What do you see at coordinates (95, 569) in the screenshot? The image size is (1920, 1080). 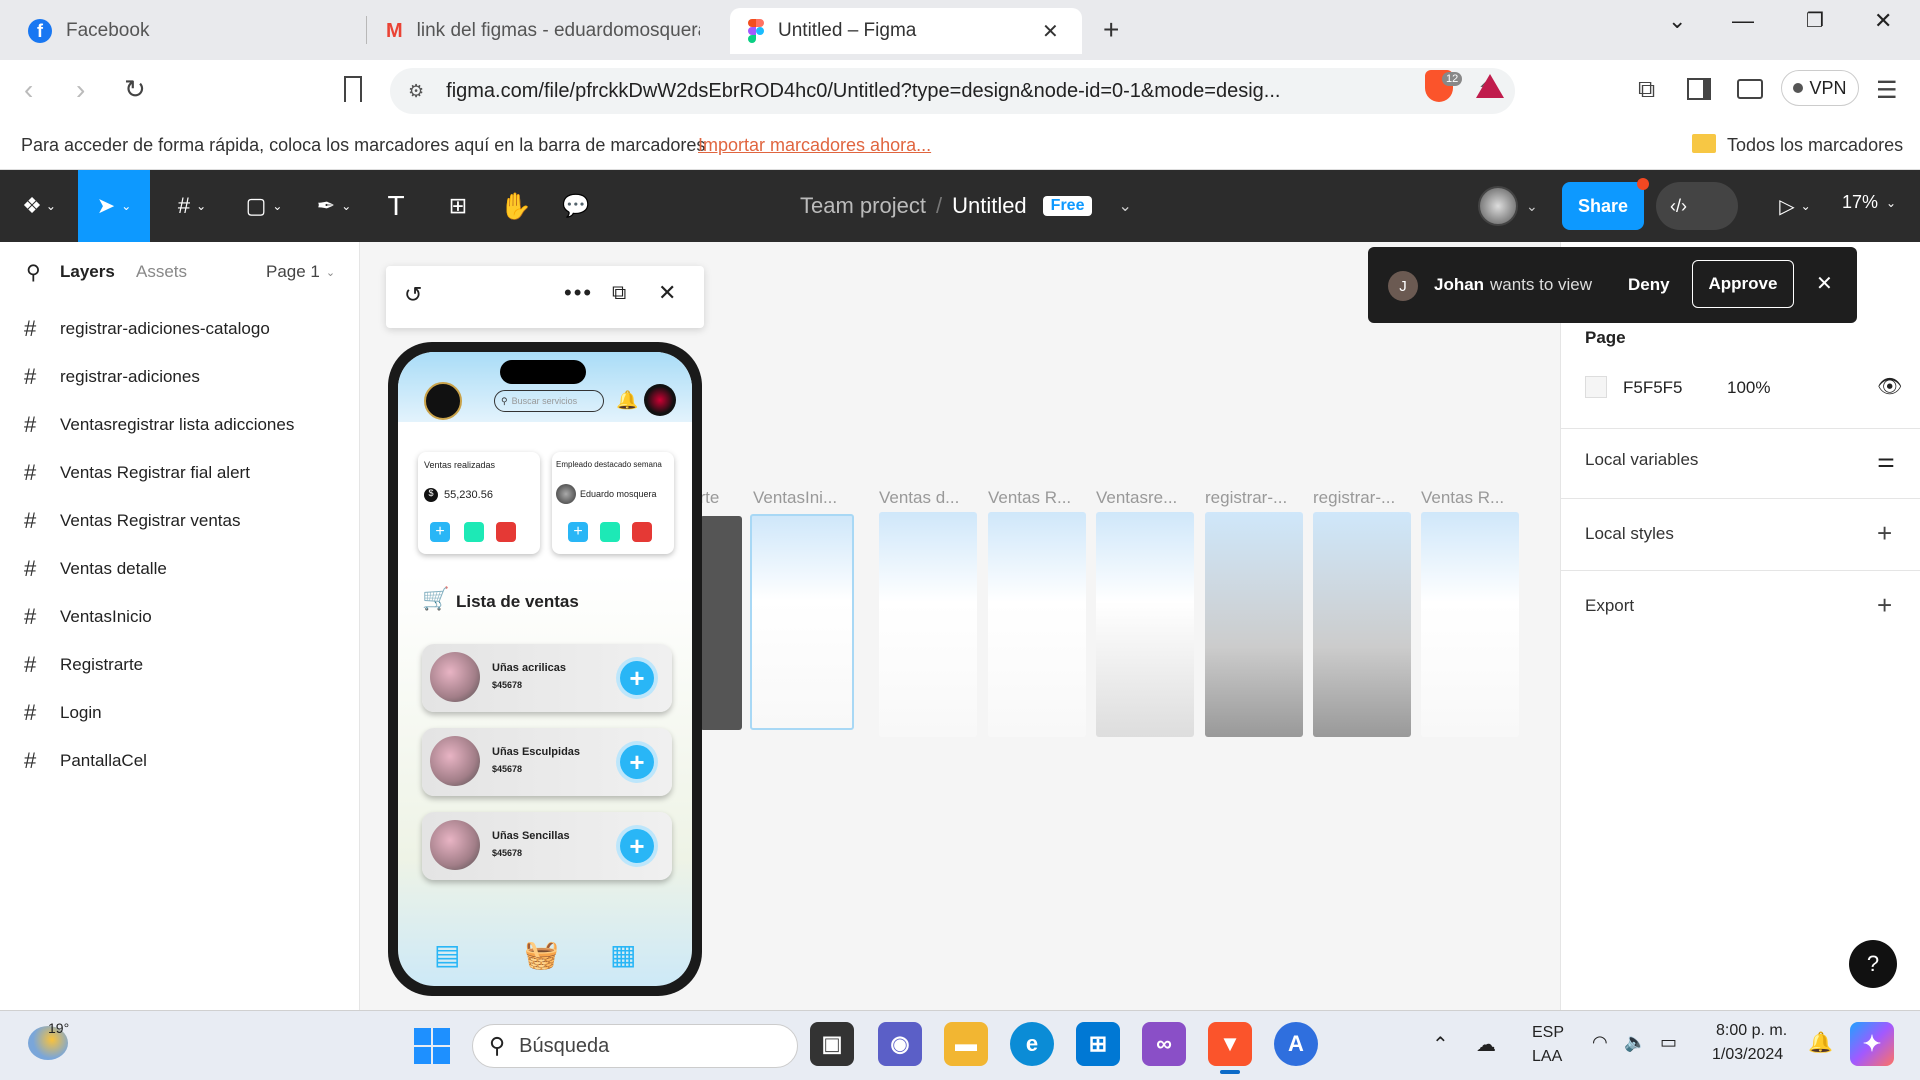 I see `layer-item: # Ventas detalle` at bounding box center [95, 569].